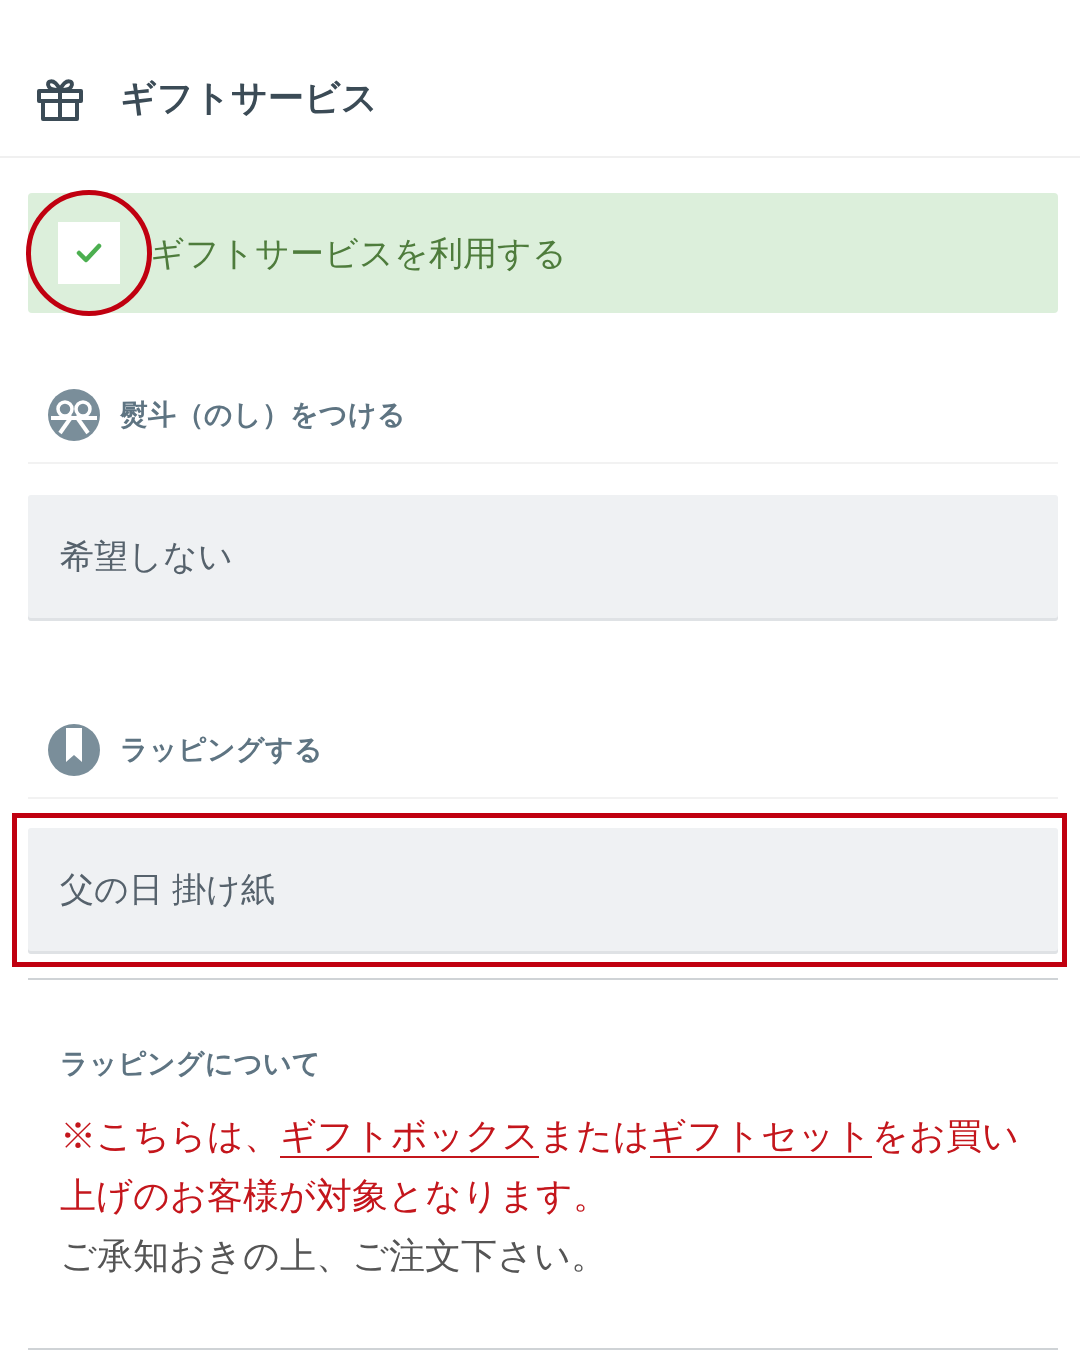 The image size is (1080, 1358). What do you see at coordinates (761, 1135) in the screenshot?
I see `notice-link: ギフトセット` at bounding box center [761, 1135].